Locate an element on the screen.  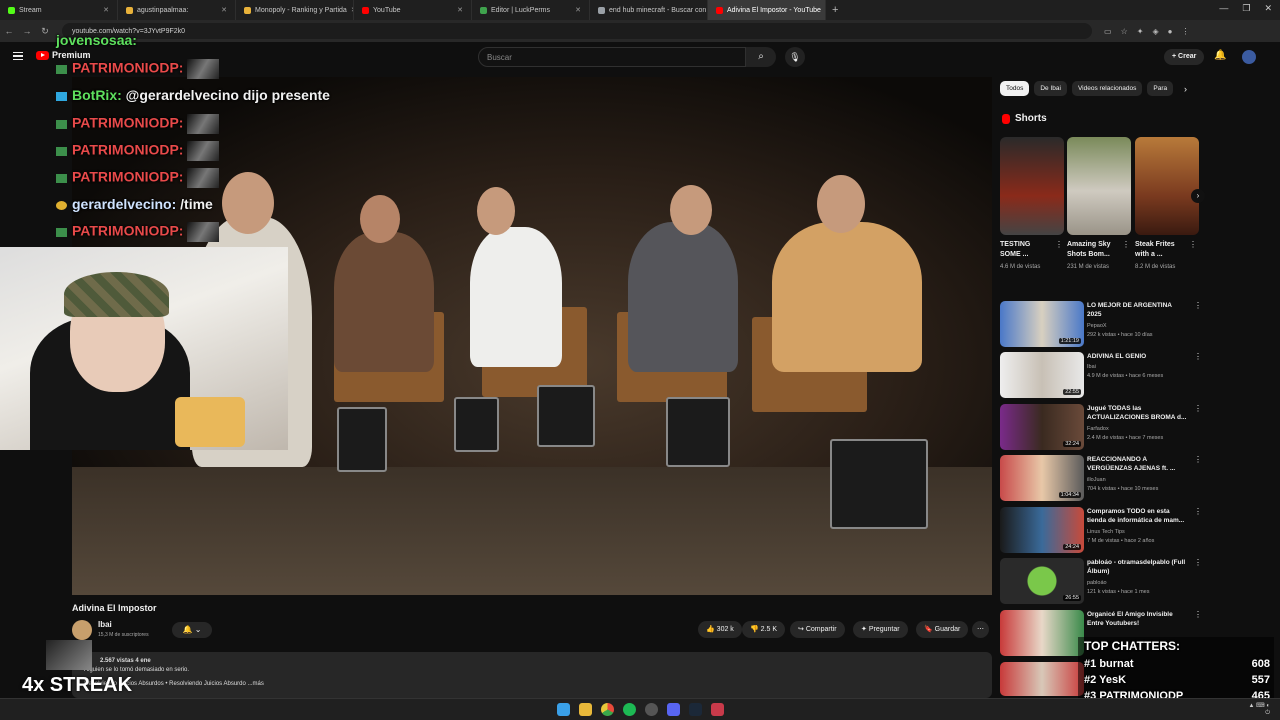
url-input: youtube.com/watch?v=3JYvtP9F2k0 is located at coordinates (577, 31).